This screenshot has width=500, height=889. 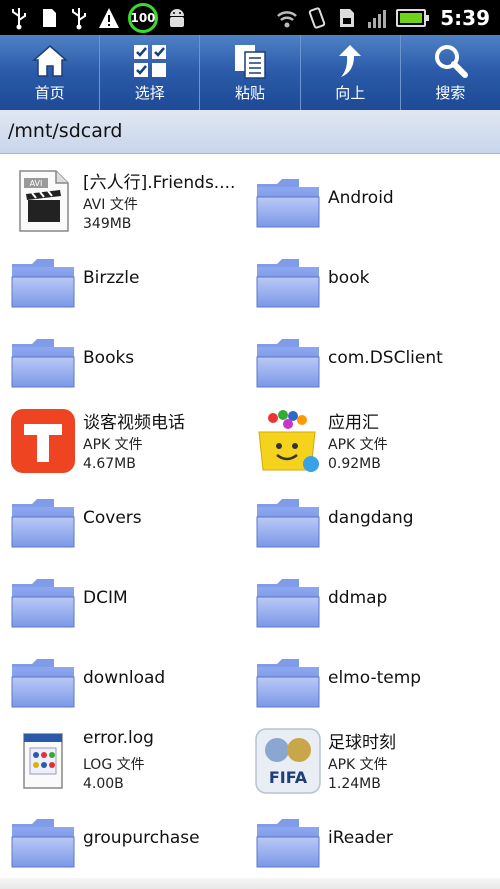 I want to click on usb-icon, so click(x=19, y=19).